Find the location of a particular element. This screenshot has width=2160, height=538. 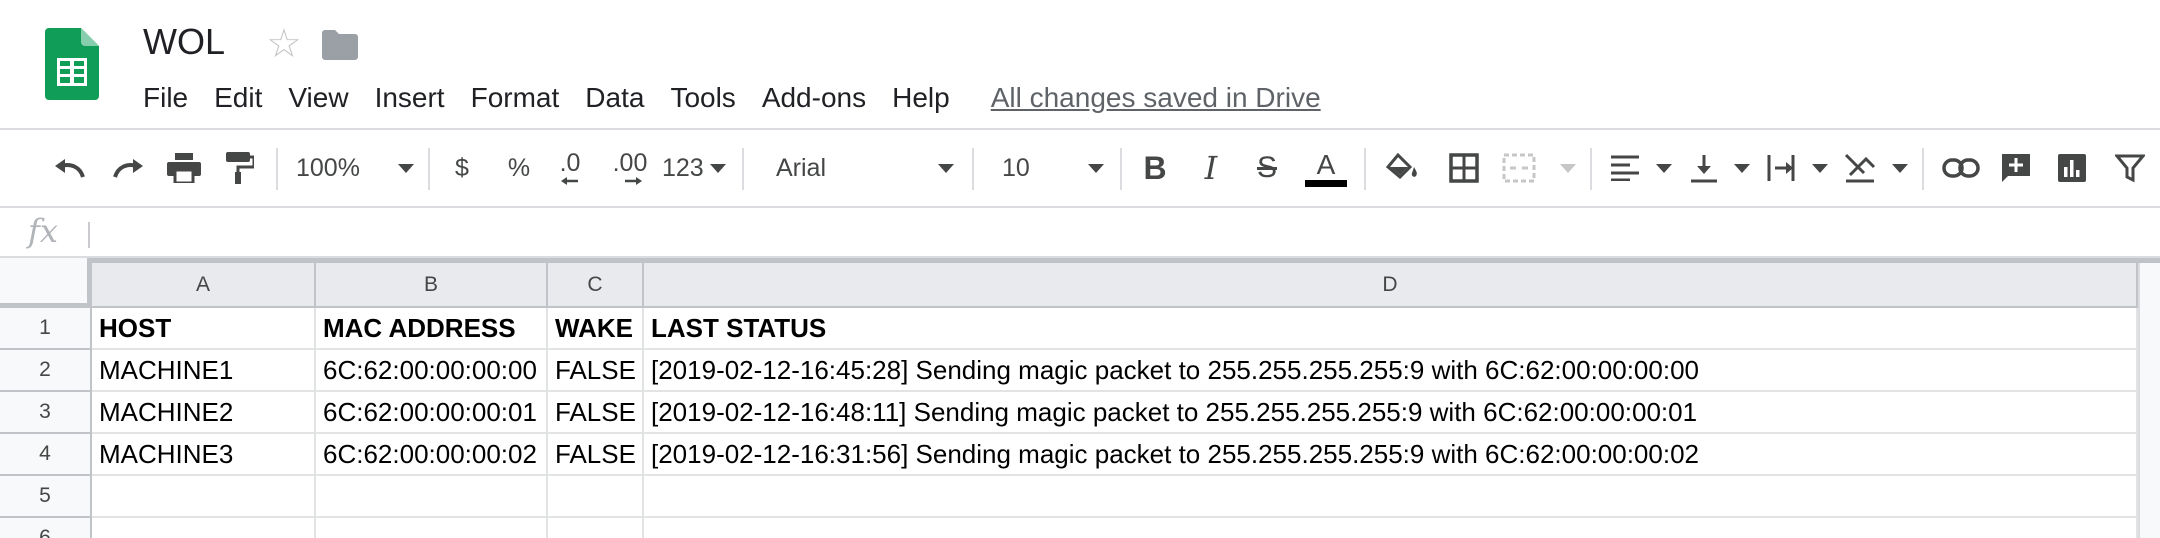

sheets-logo-icon is located at coordinates (72, 64).